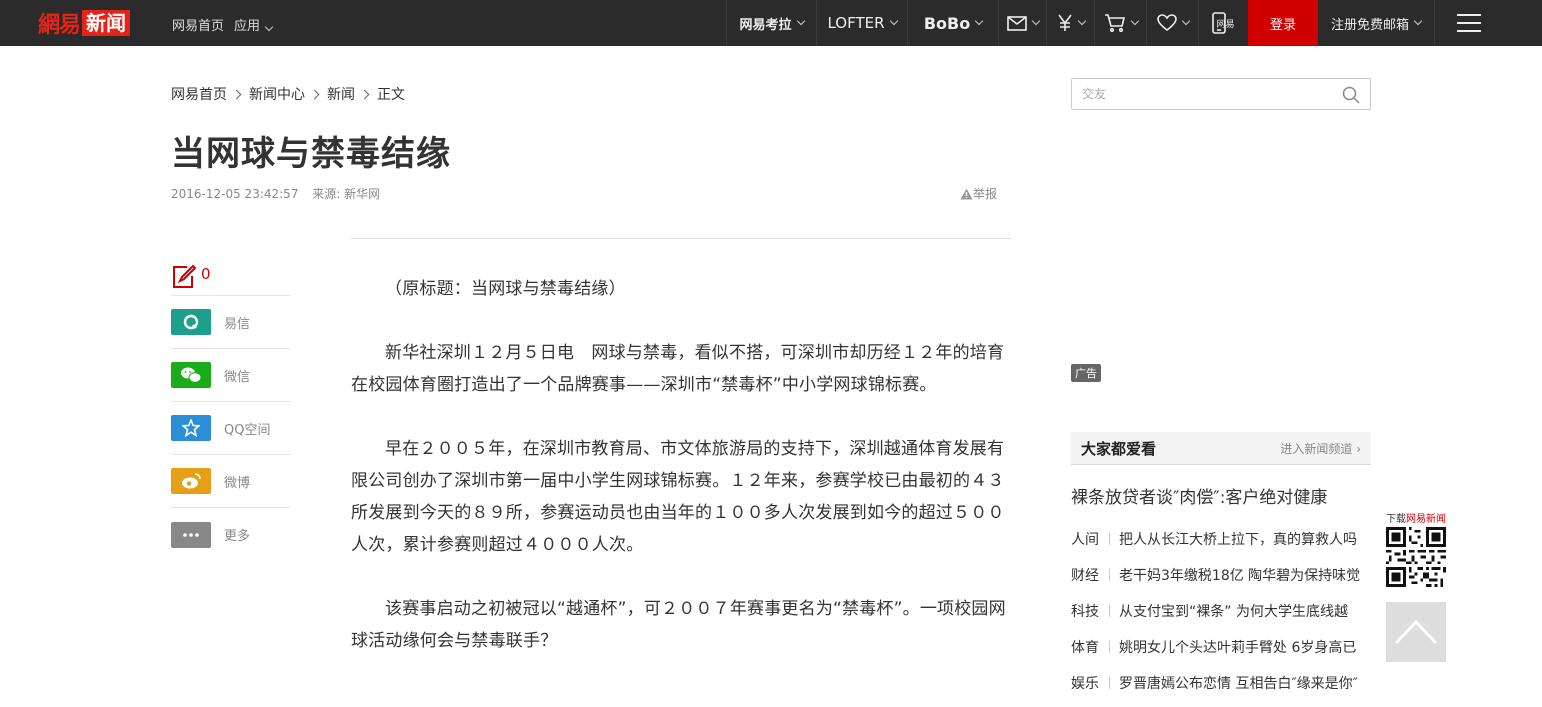 This screenshot has height=707, width=1542. I want to click on bobo-menu: BoBo, so click(952, 23).